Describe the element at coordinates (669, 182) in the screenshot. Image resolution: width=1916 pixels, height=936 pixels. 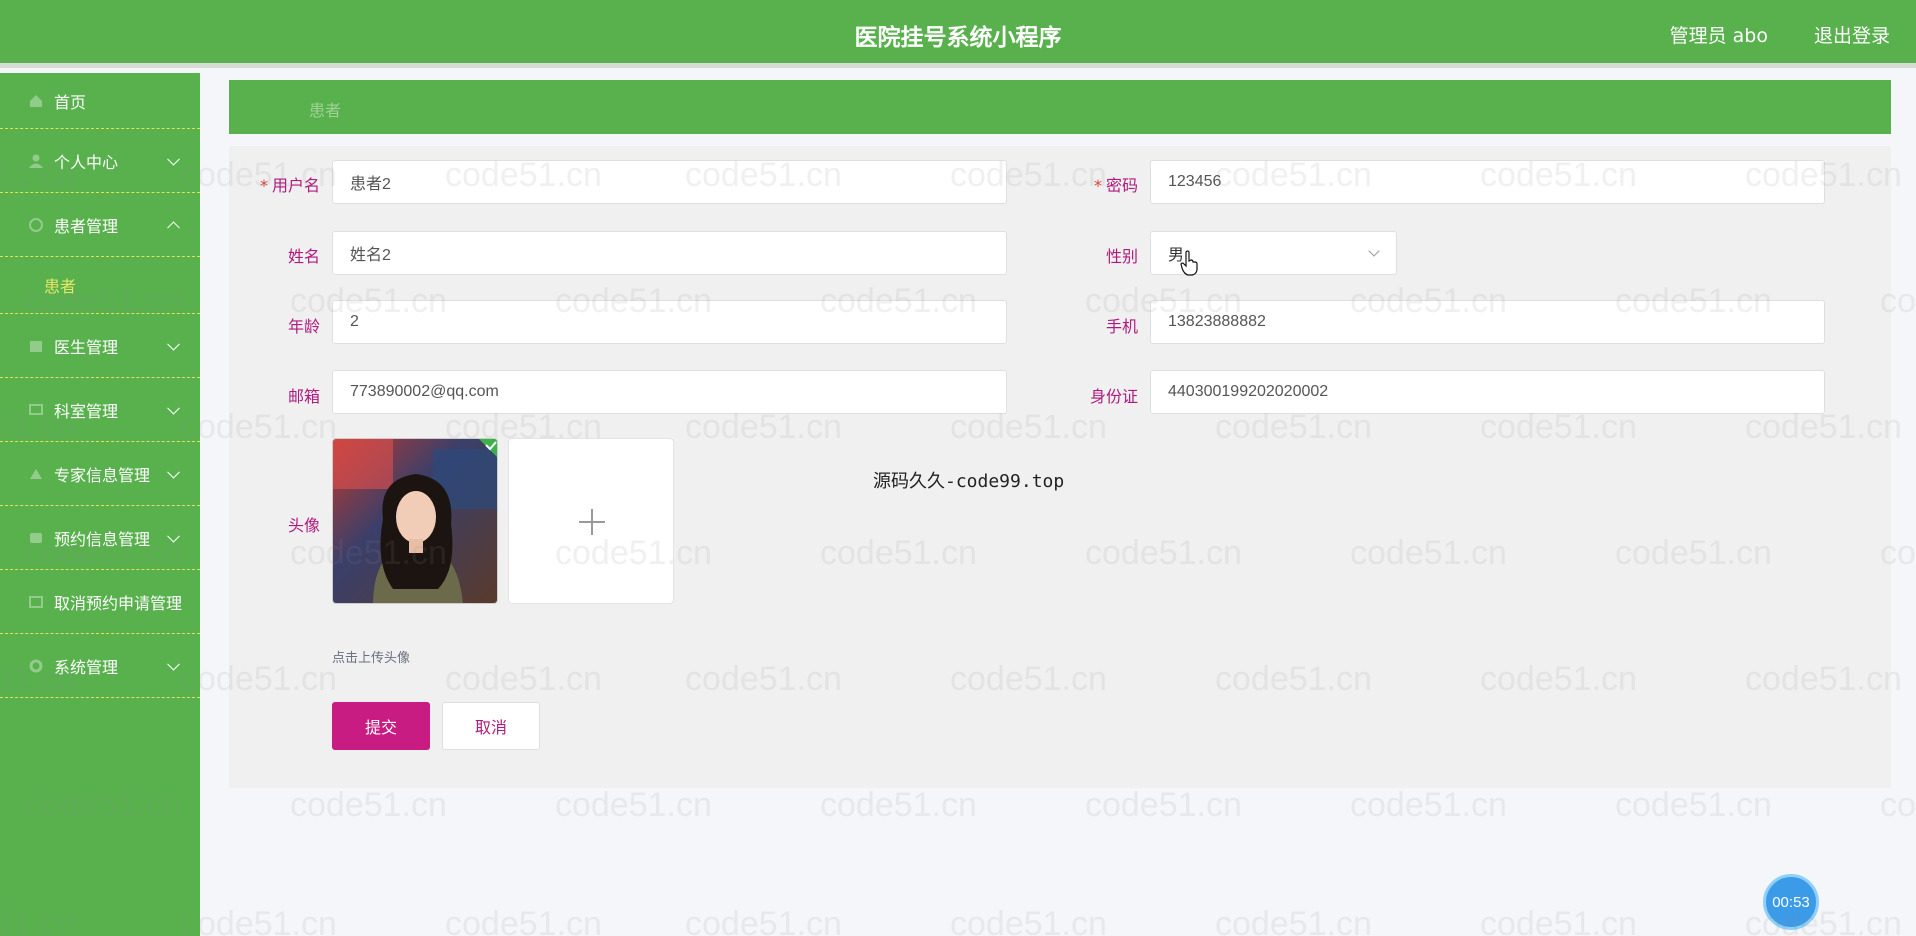
I see `username-field` at that location.